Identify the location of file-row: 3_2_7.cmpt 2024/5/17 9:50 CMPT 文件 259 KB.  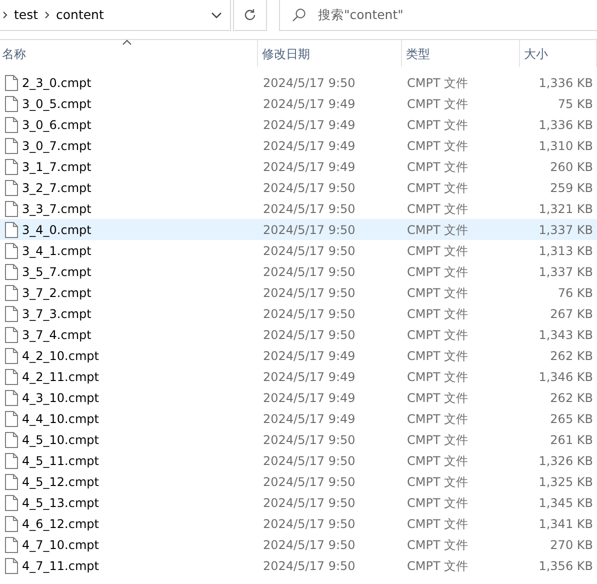
(298, 187).